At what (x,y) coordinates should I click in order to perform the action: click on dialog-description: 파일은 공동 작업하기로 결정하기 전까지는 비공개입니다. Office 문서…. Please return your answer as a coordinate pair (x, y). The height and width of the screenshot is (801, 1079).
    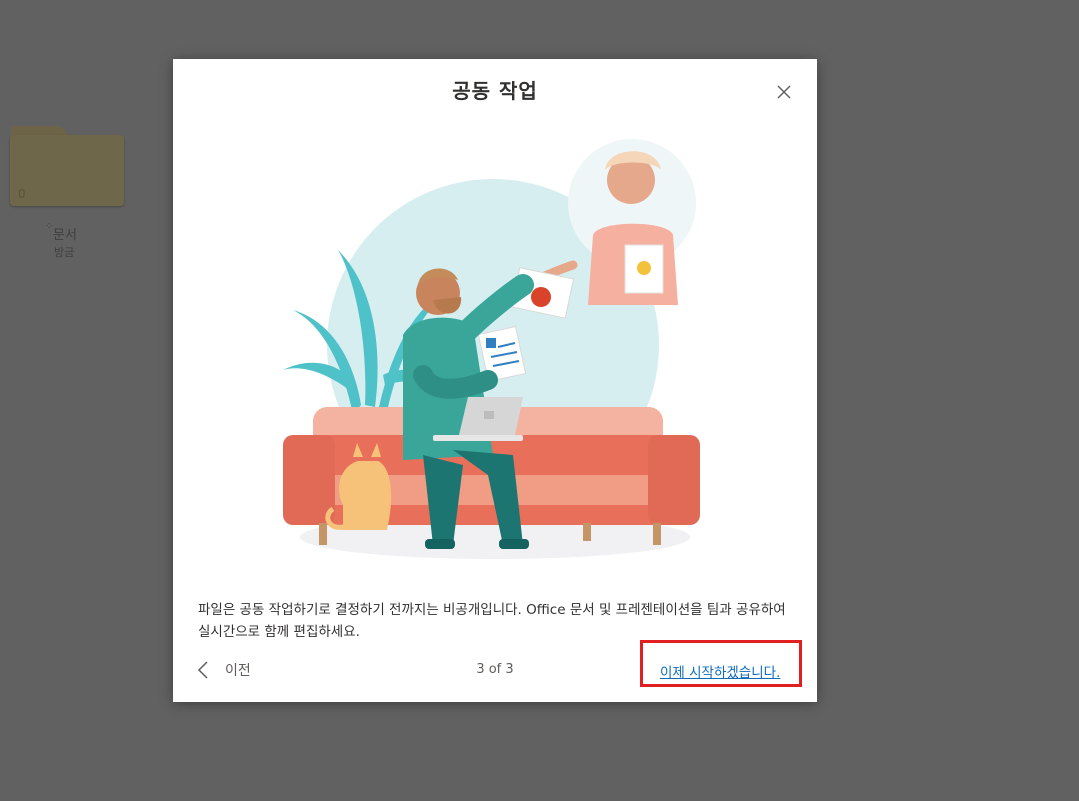
    Looking at the image, I should click on (492, 621).